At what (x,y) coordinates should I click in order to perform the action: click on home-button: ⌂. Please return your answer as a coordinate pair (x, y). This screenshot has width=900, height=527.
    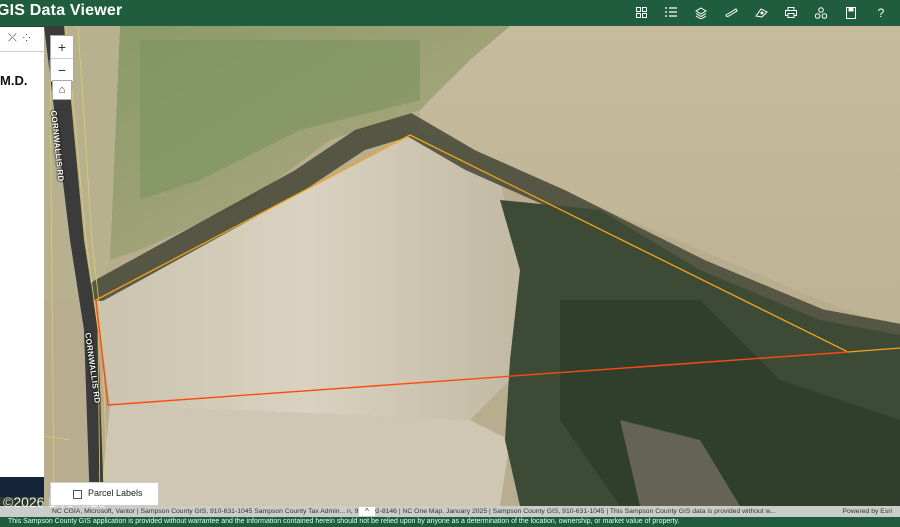
    Looking at the image, I should click on (62, 90).